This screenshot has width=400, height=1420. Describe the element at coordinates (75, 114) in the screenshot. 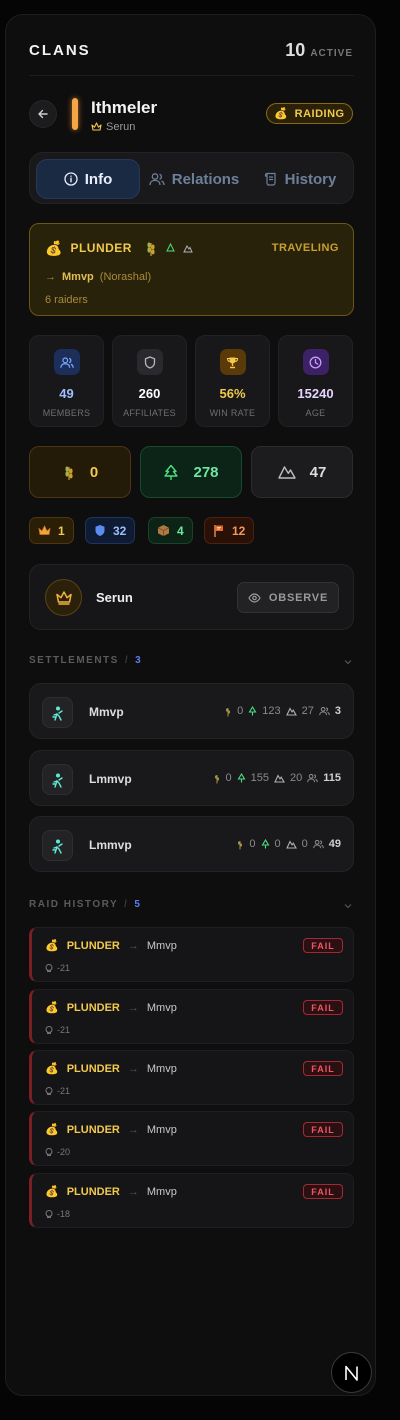

I see `clan-color-bar` at that location.